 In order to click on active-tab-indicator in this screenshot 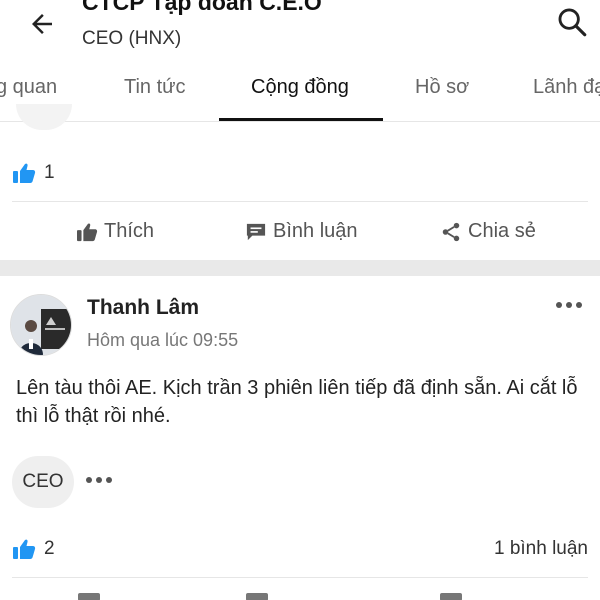, I will do `click(301, 119)`.